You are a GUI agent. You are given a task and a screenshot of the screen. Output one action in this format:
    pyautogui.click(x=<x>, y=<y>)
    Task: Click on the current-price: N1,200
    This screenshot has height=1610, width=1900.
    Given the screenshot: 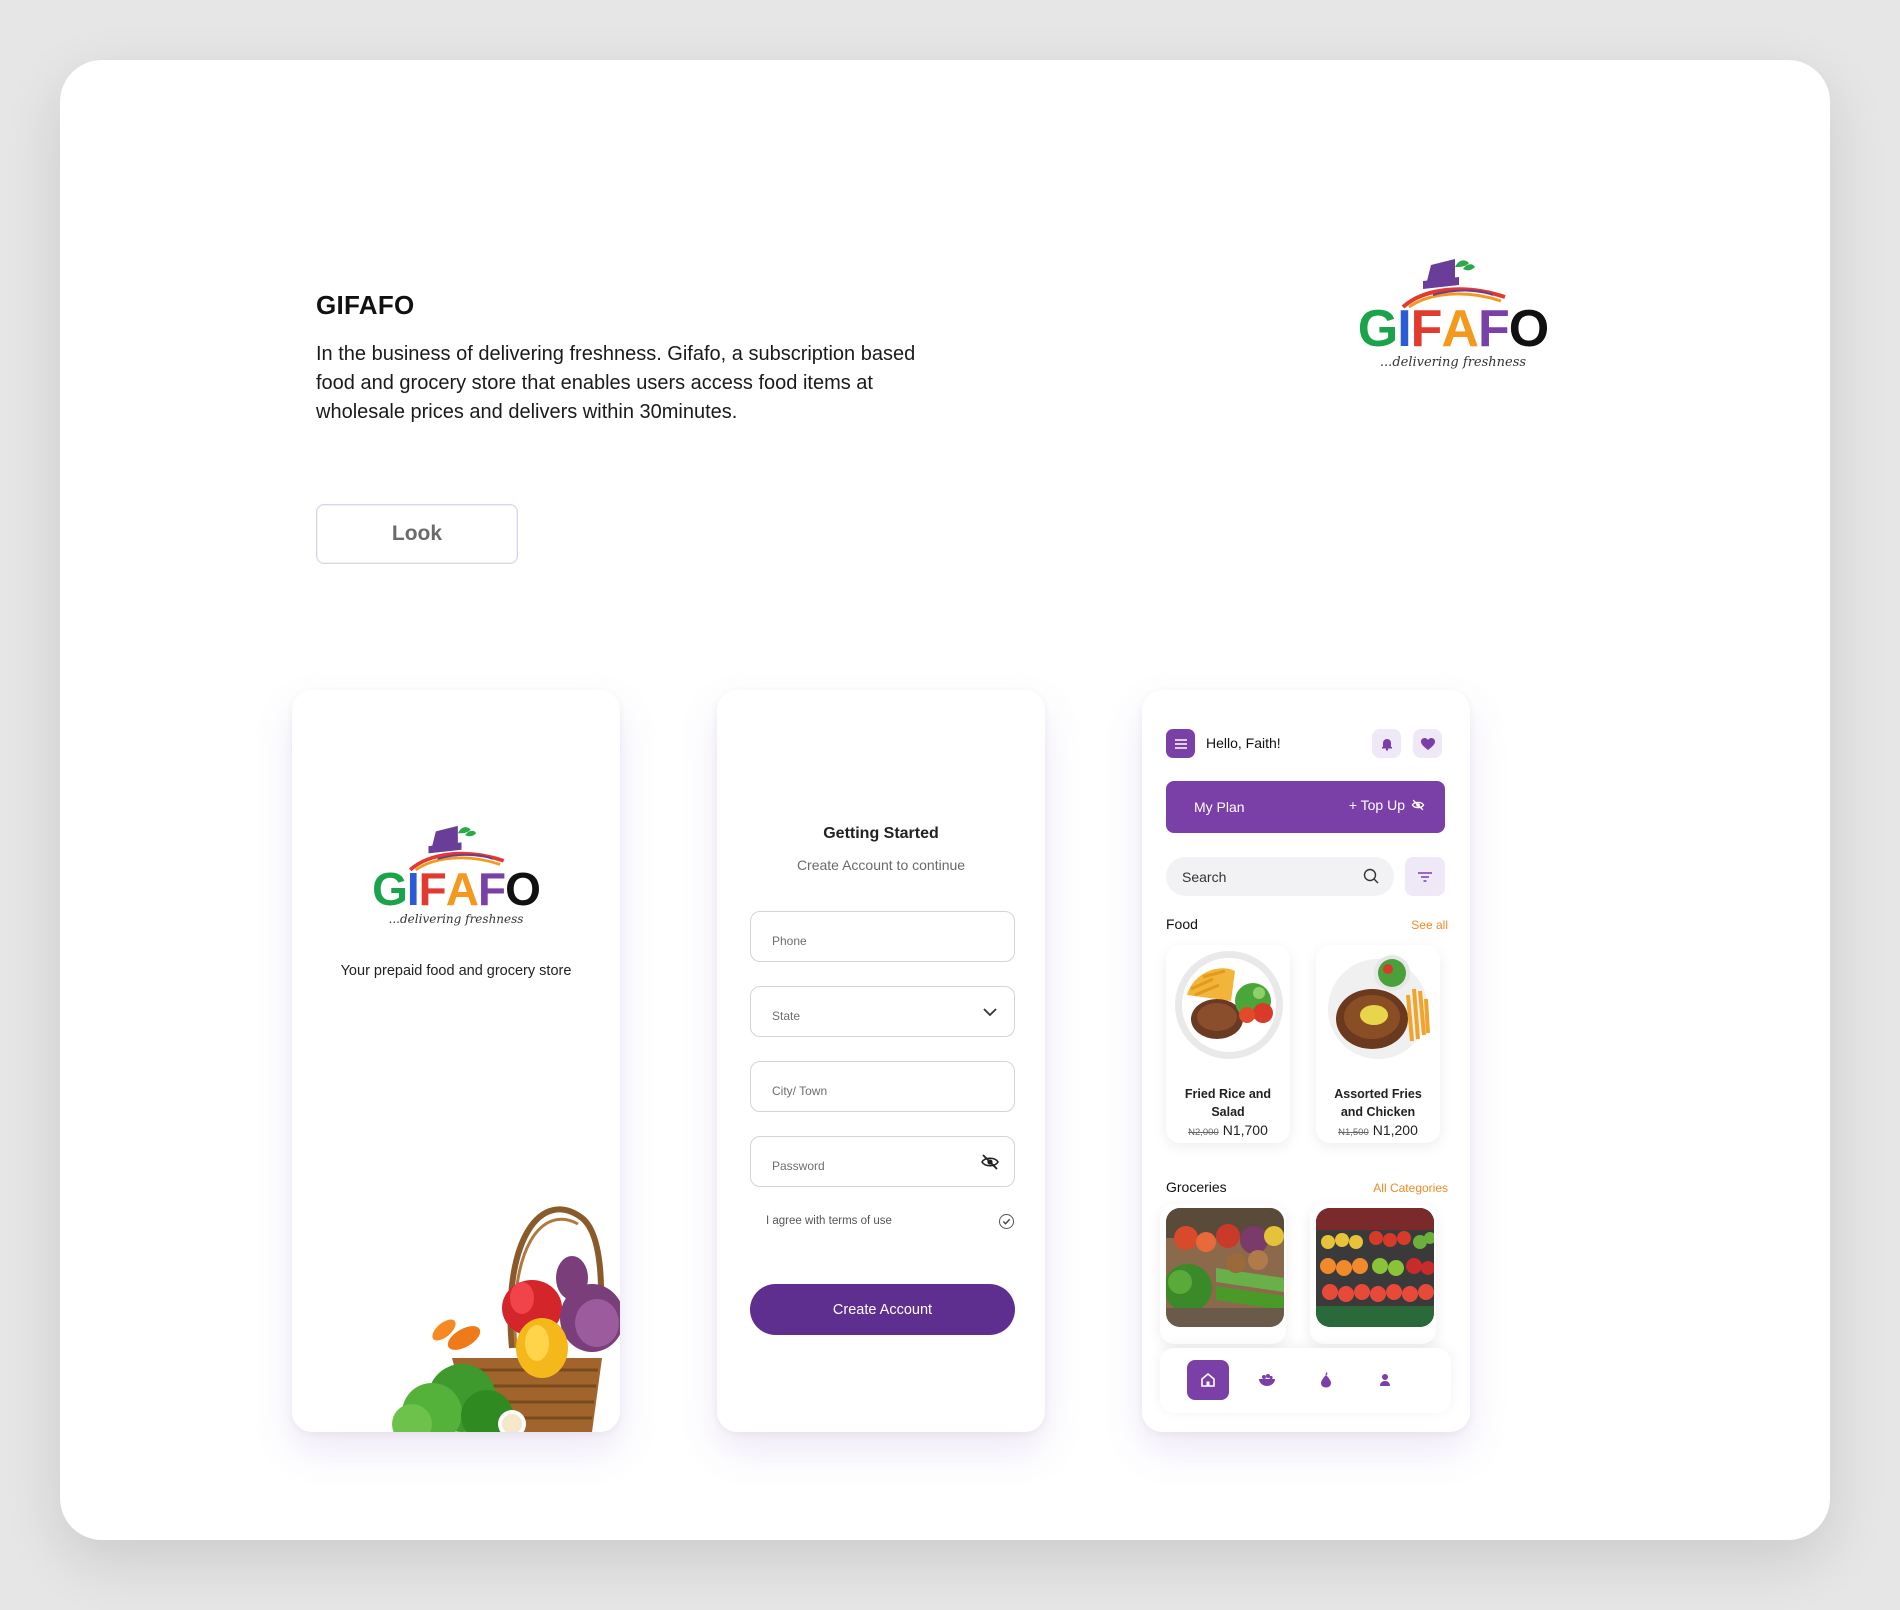 What is the action you would take?
    pyautogui.click(x=1395, y=1130)
    